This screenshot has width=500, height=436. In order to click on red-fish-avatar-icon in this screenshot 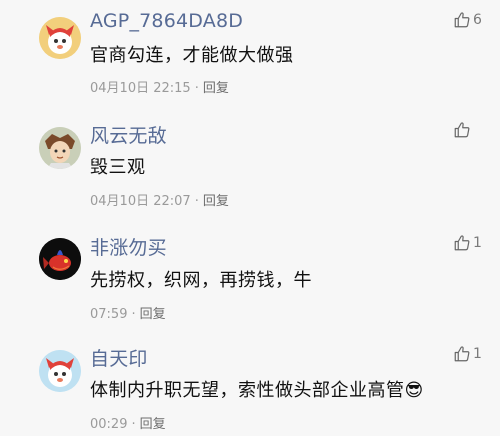, I will do `click(60, 259)`.